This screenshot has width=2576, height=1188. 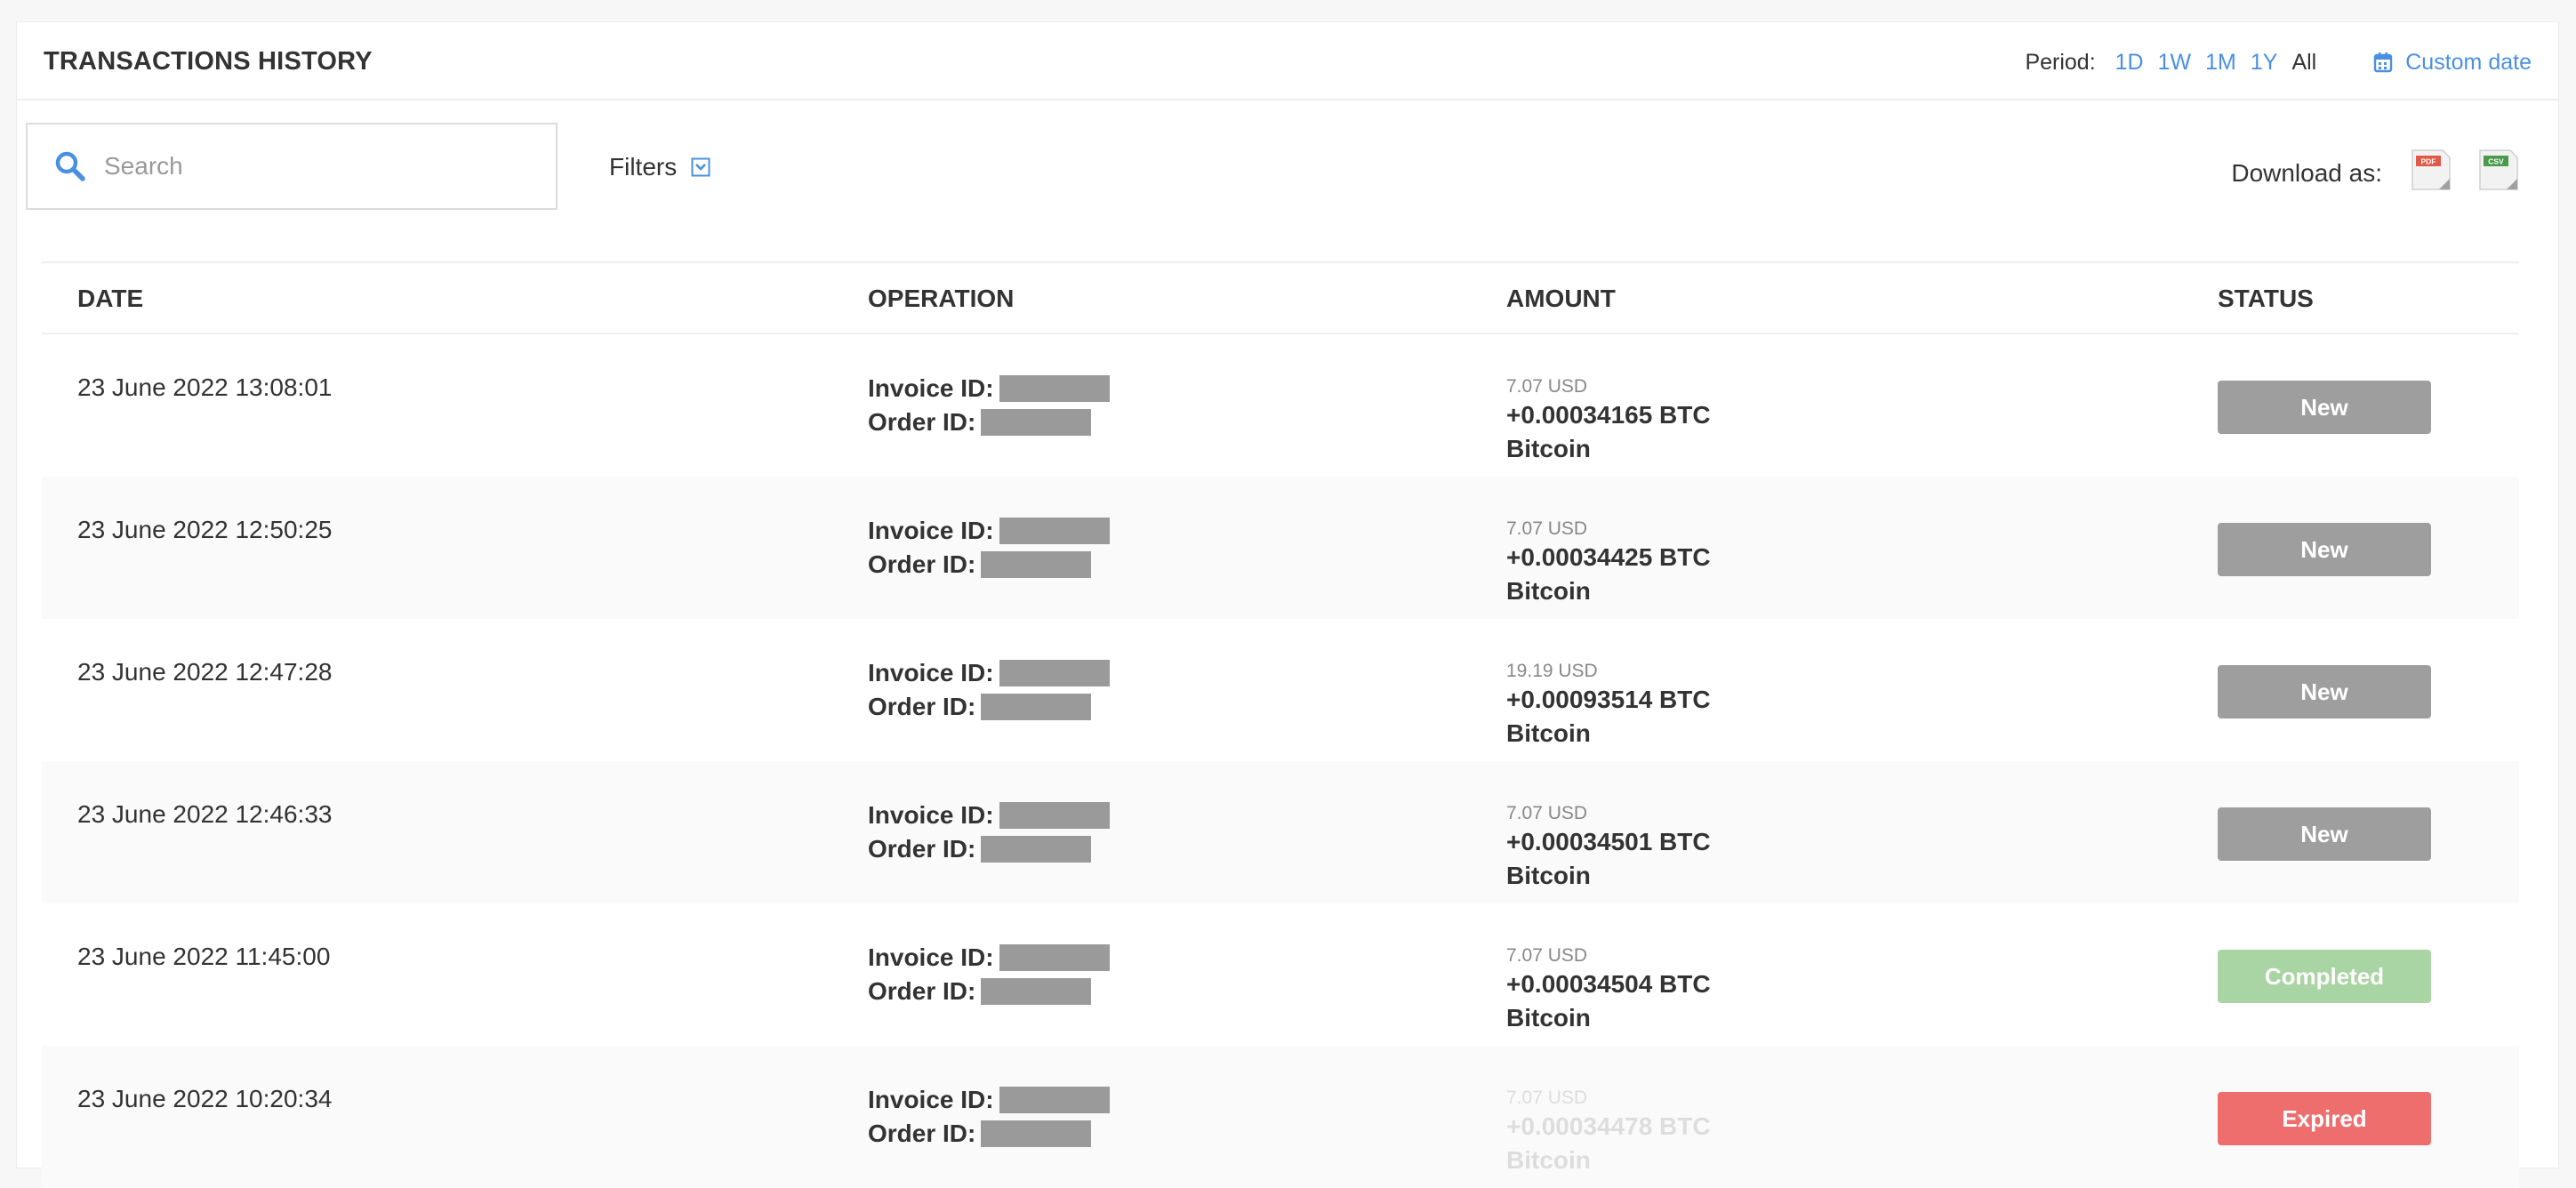 I want to click on row-date: 23 June 2022 11:45:00, so click(x=204, y=956).